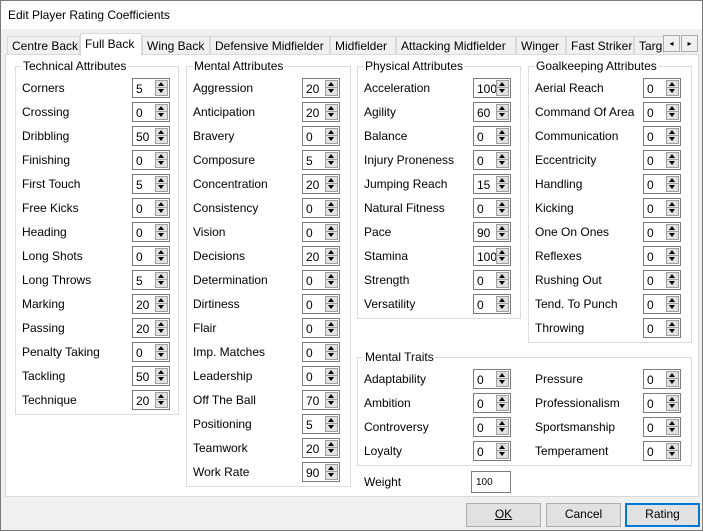 The width and height of the screenshot is (703, 531). I want to click on rushing-out-stepper: 0, so click(662, 280).